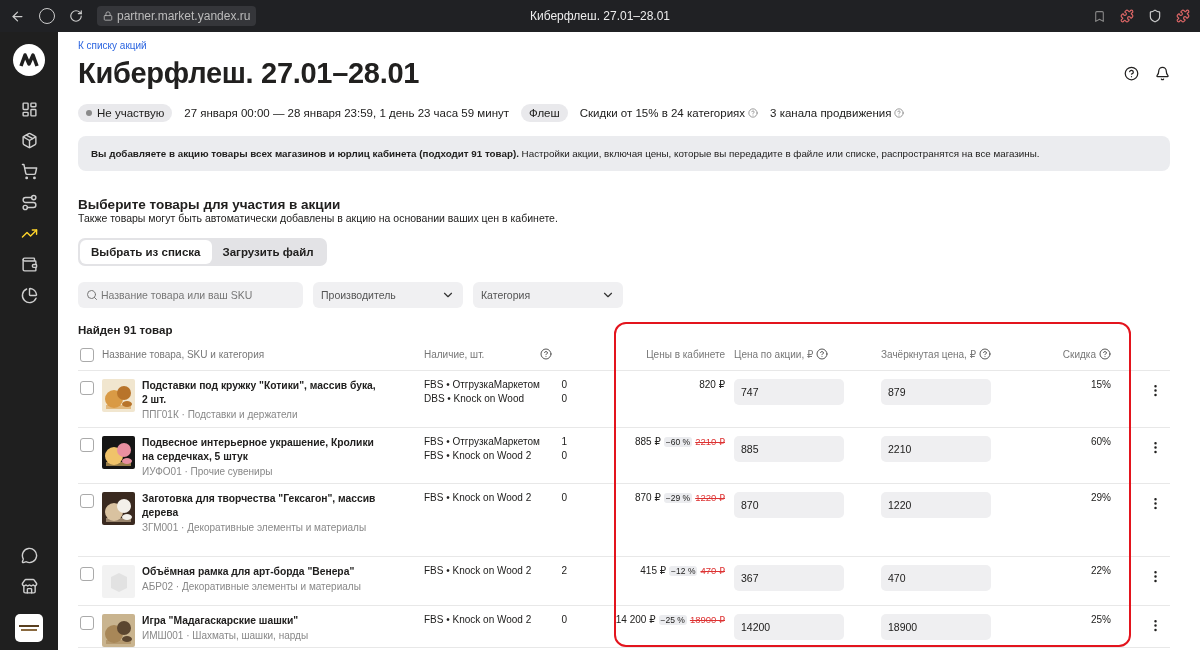 The width and height of the screenshot is (1200, 650). I want to click on bookmark-icon, so click(1099, 16).